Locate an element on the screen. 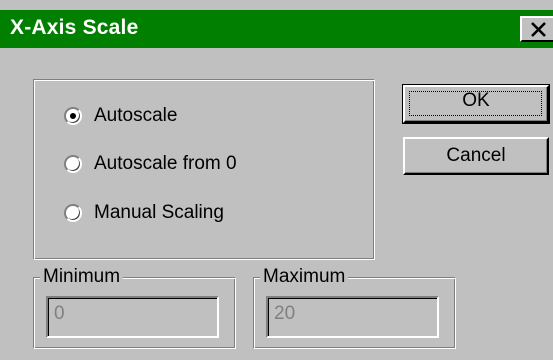 The image size is (553, 360). close-button is located at coordinates (536, 29).